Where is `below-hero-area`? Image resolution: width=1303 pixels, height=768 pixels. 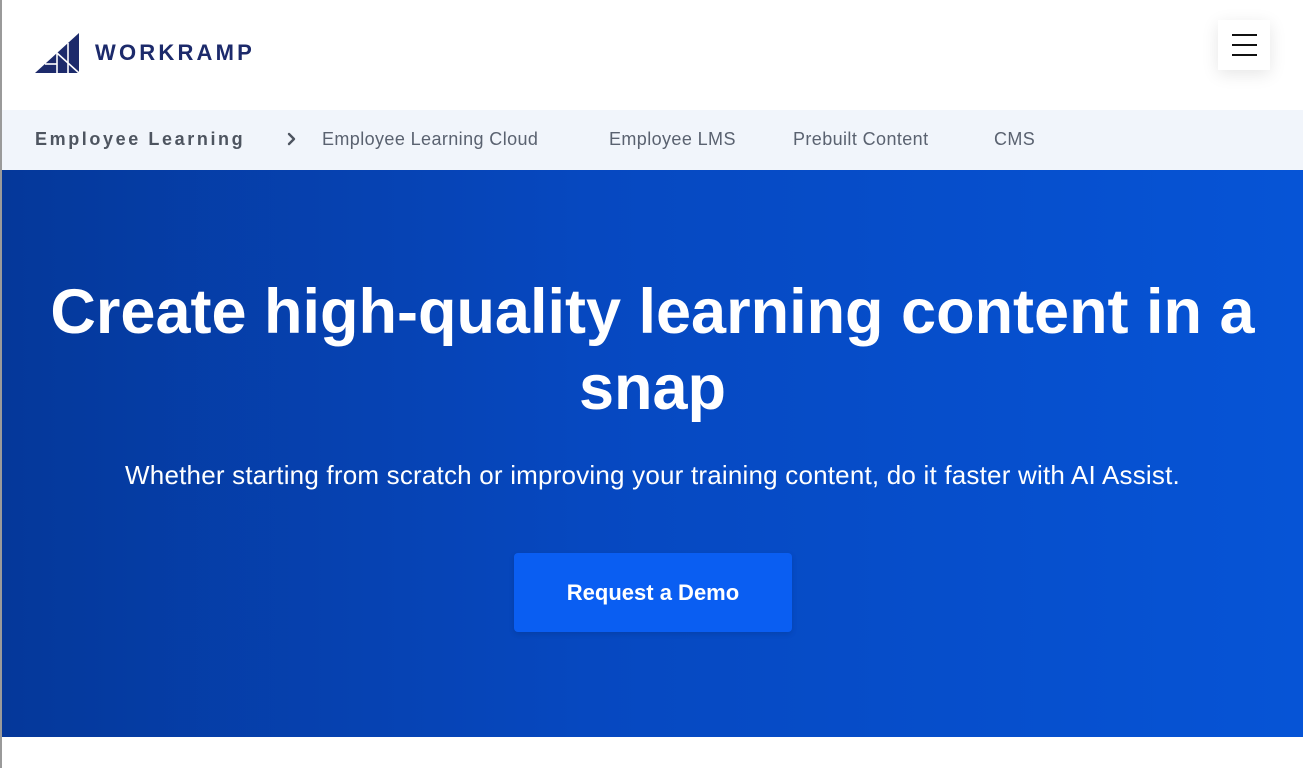 below-hero-area is located at coordinates (652, 752).